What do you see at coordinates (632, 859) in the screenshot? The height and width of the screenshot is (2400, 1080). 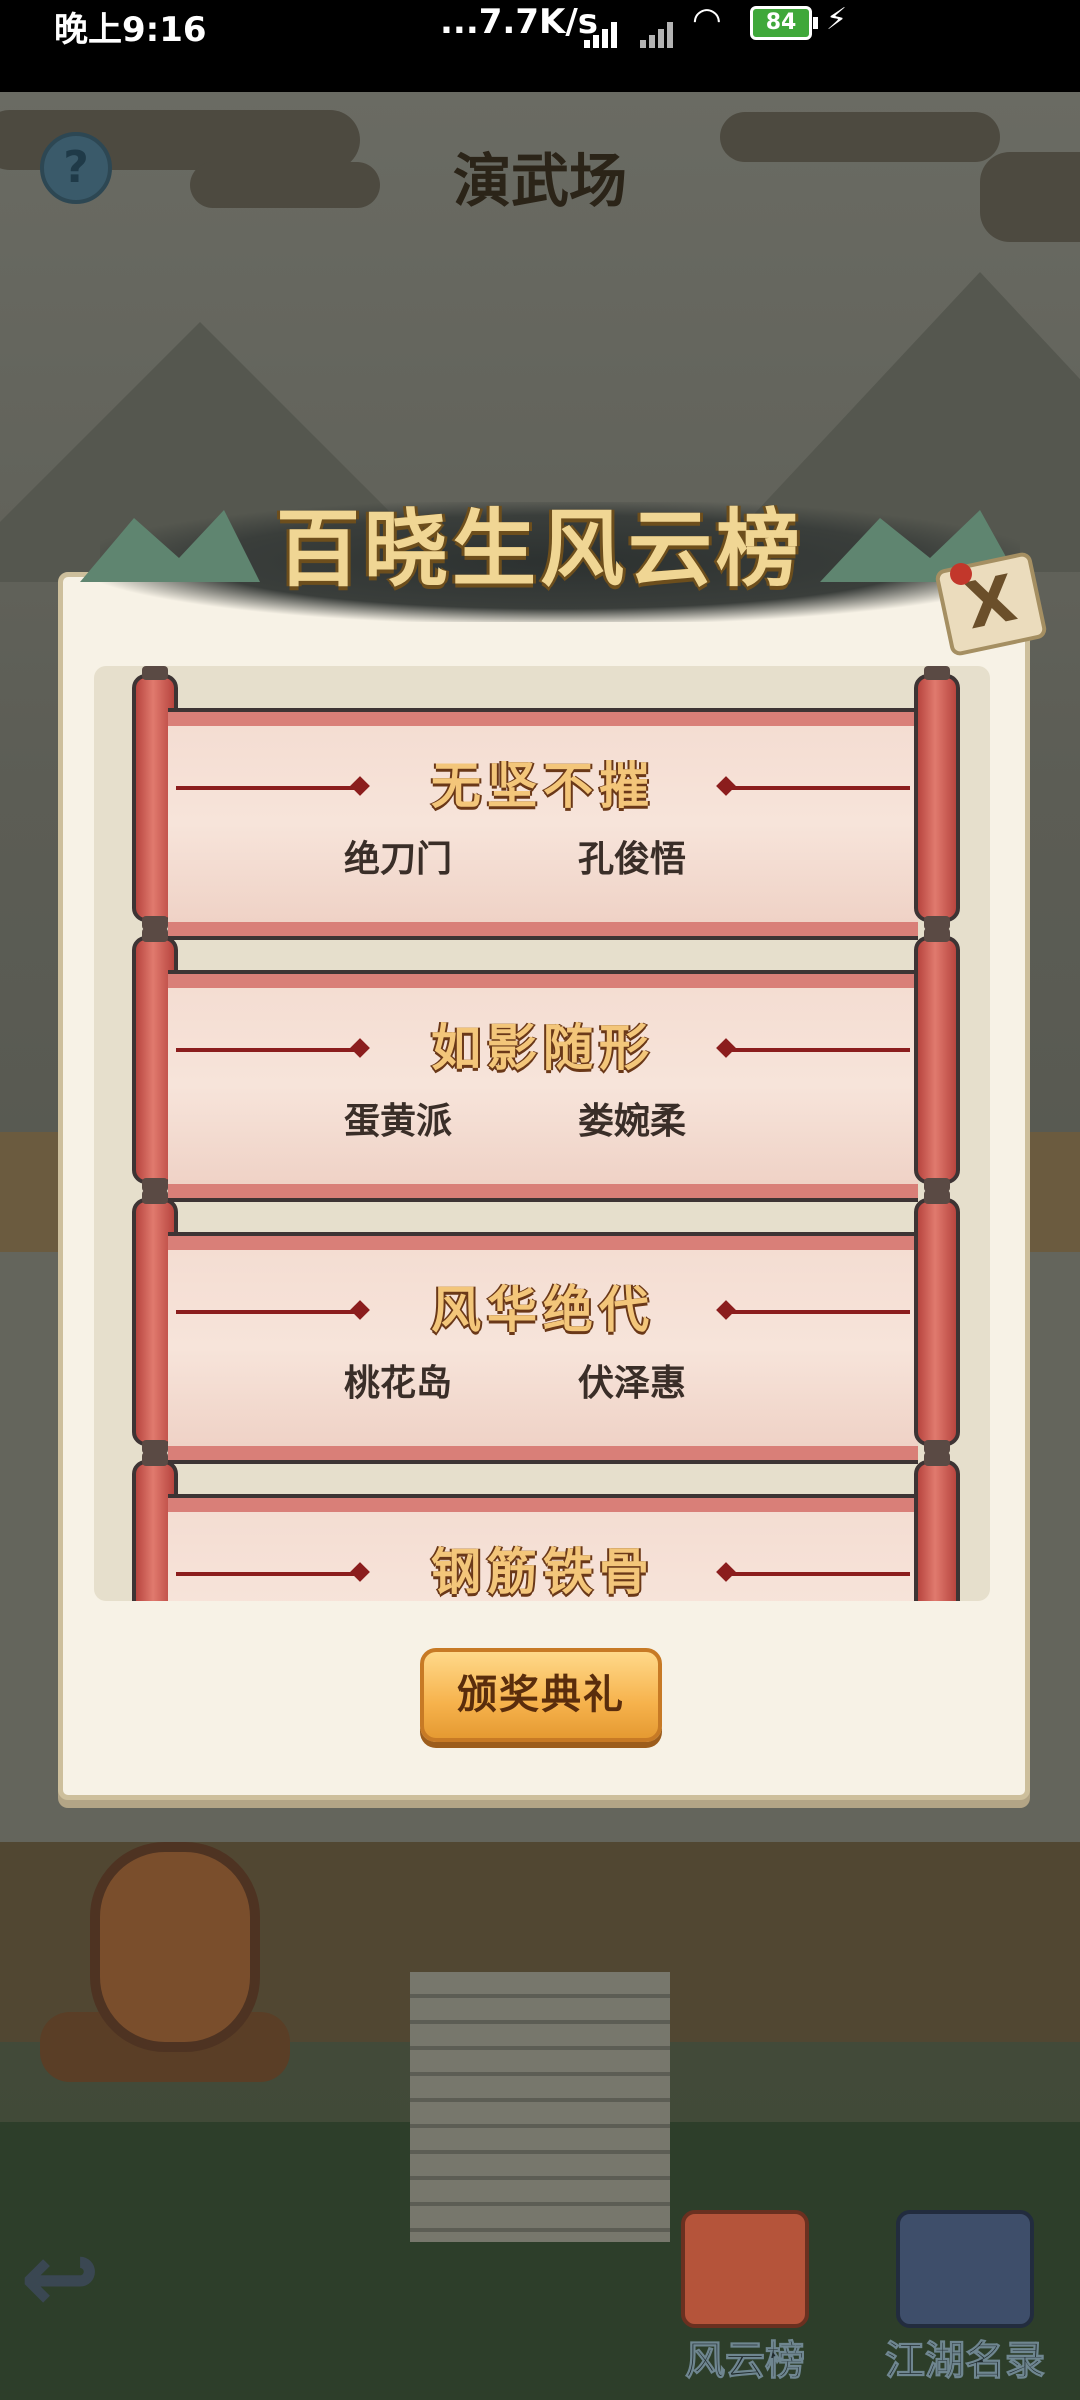 I see `person-name: 孔俊悟` at bounding box center [632, 859].